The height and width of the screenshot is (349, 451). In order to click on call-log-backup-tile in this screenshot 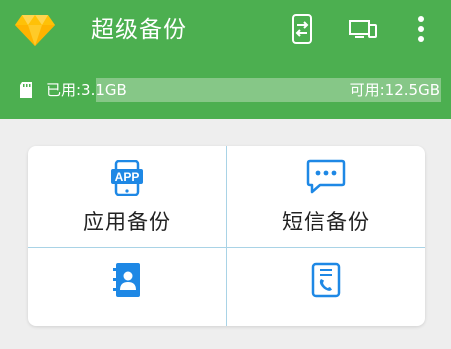, I will do `click(326, 298)`.